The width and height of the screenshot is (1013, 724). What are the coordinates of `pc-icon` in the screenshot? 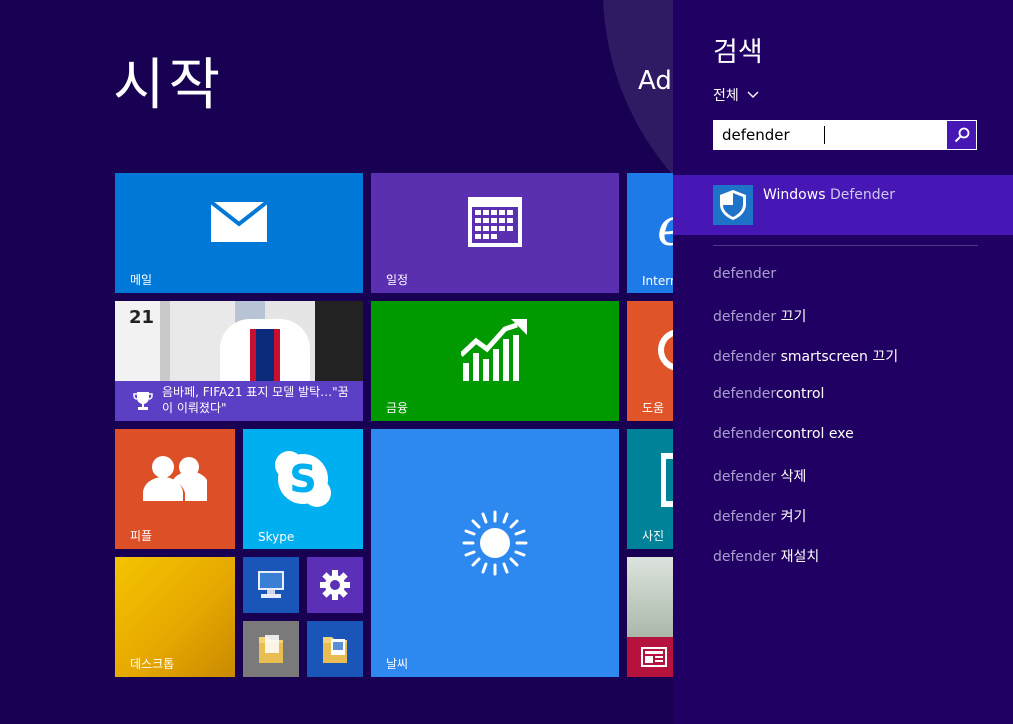 It's located at (271, 584).